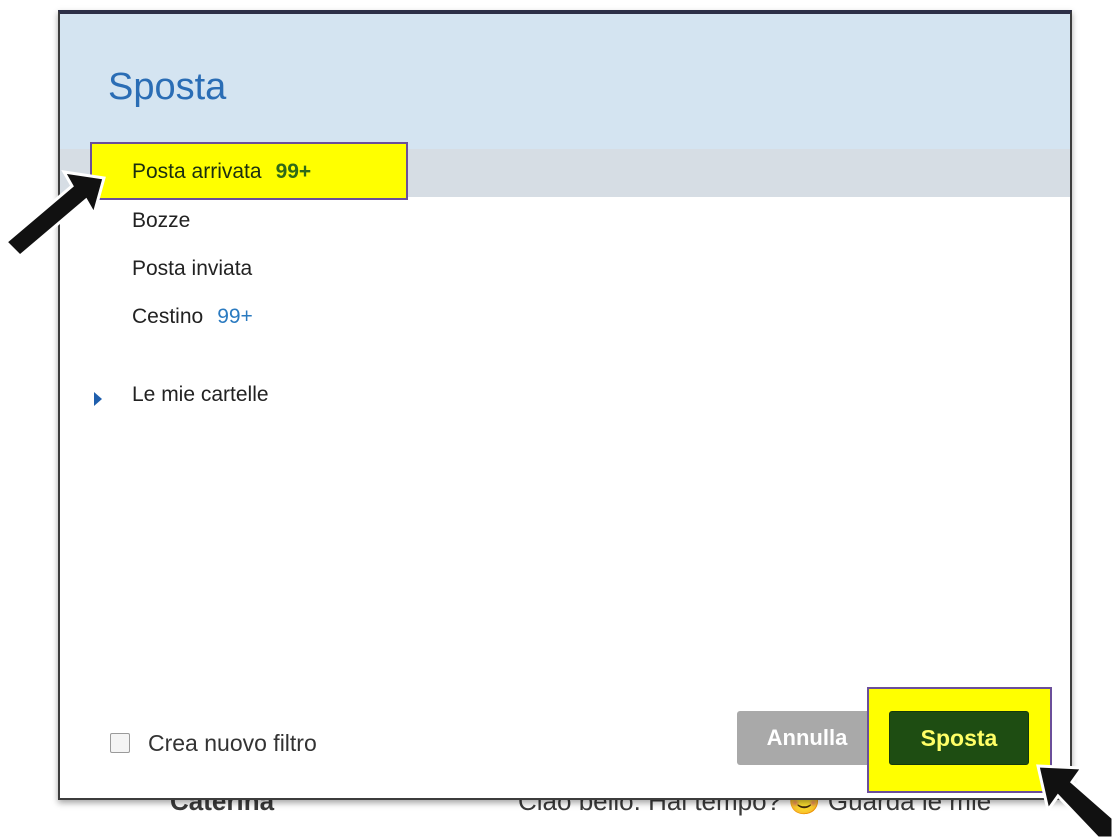  I want to click on create-filter-label: Crea nuovo filtro, so click(232, 743).